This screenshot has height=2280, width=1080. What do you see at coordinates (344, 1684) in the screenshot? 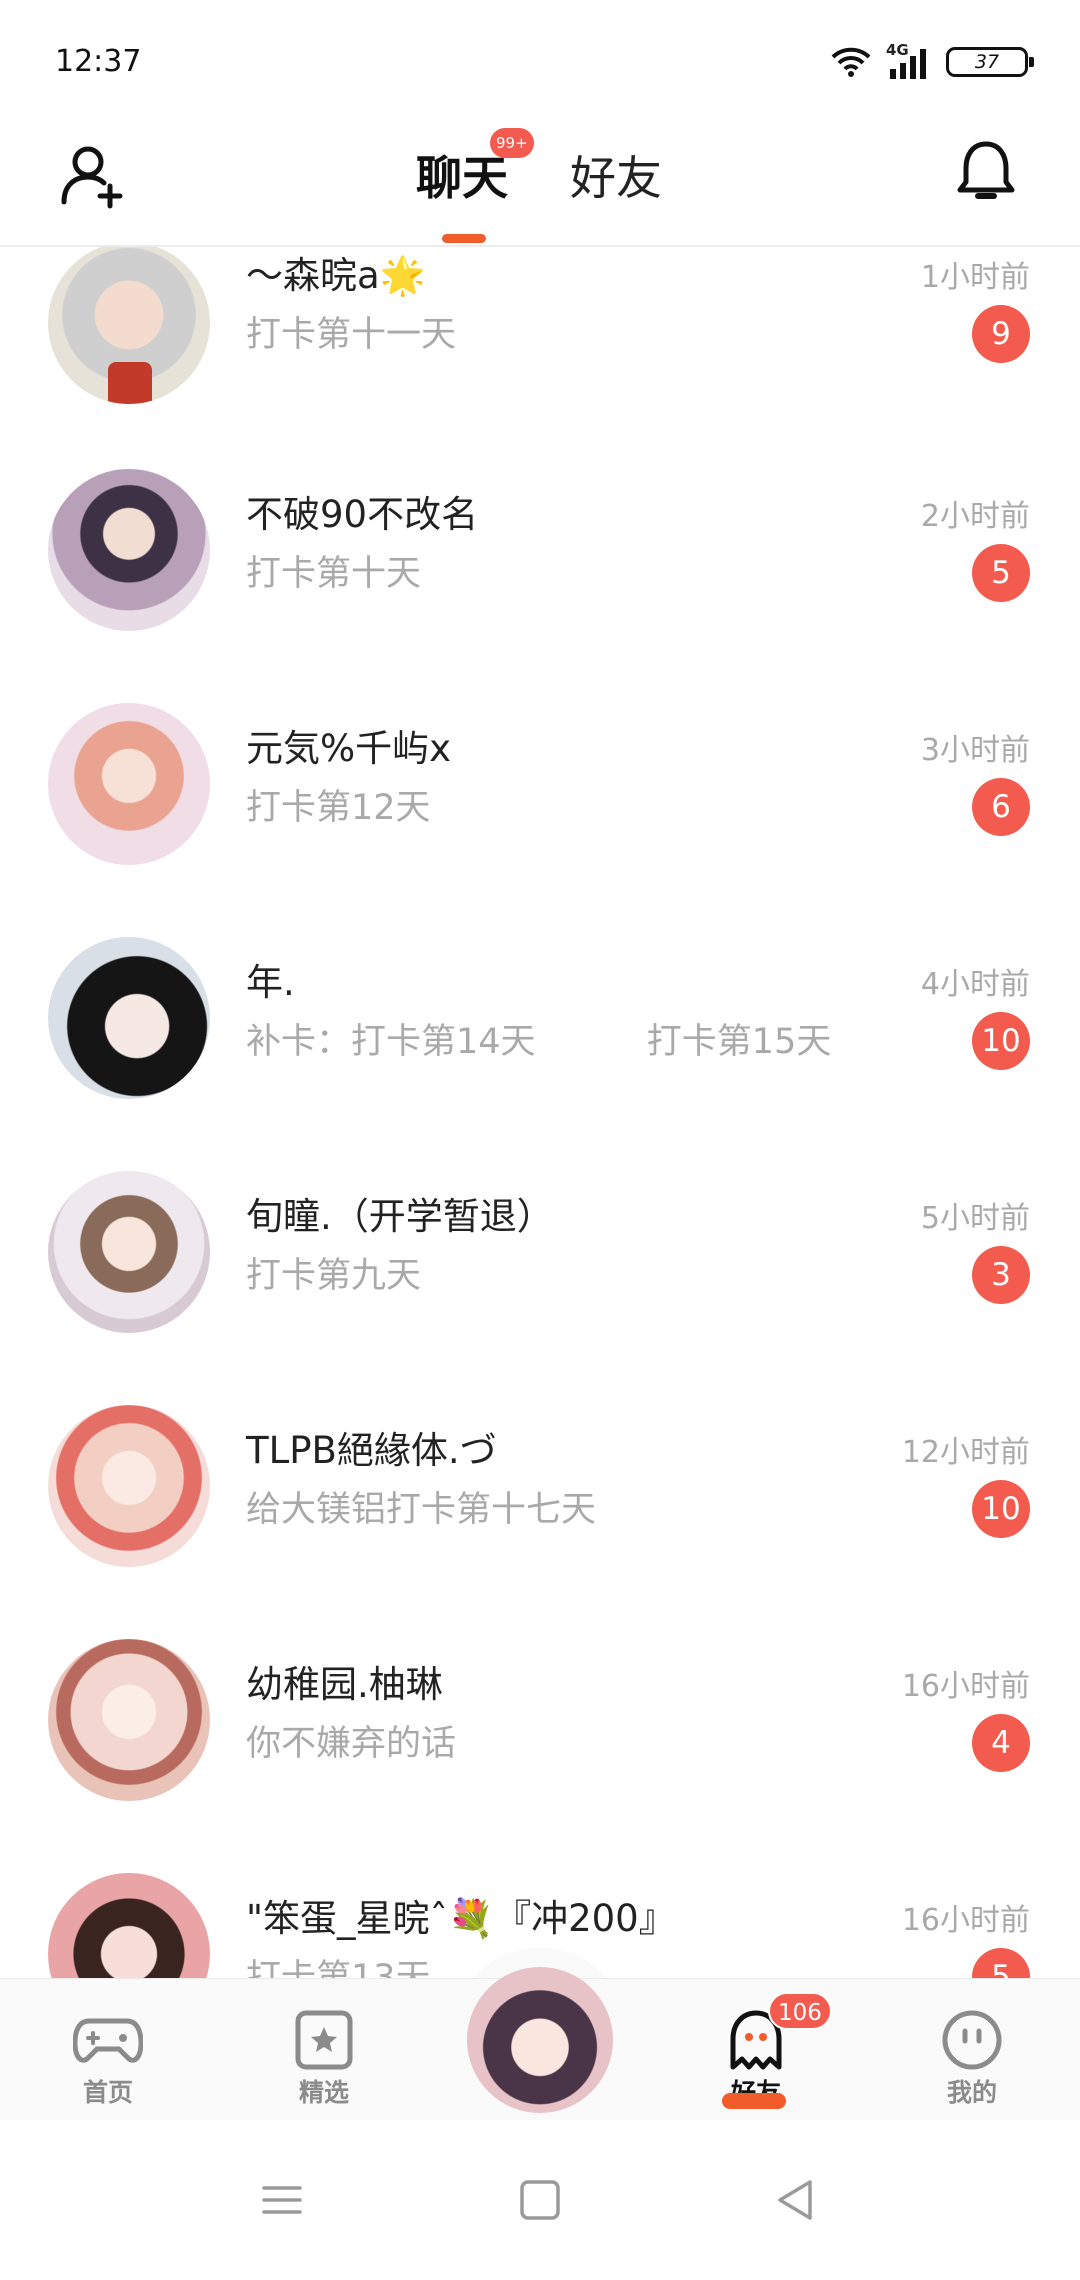
I see `chat-name: 幼稚园.柚琳` at bounding box center [344, 1684].